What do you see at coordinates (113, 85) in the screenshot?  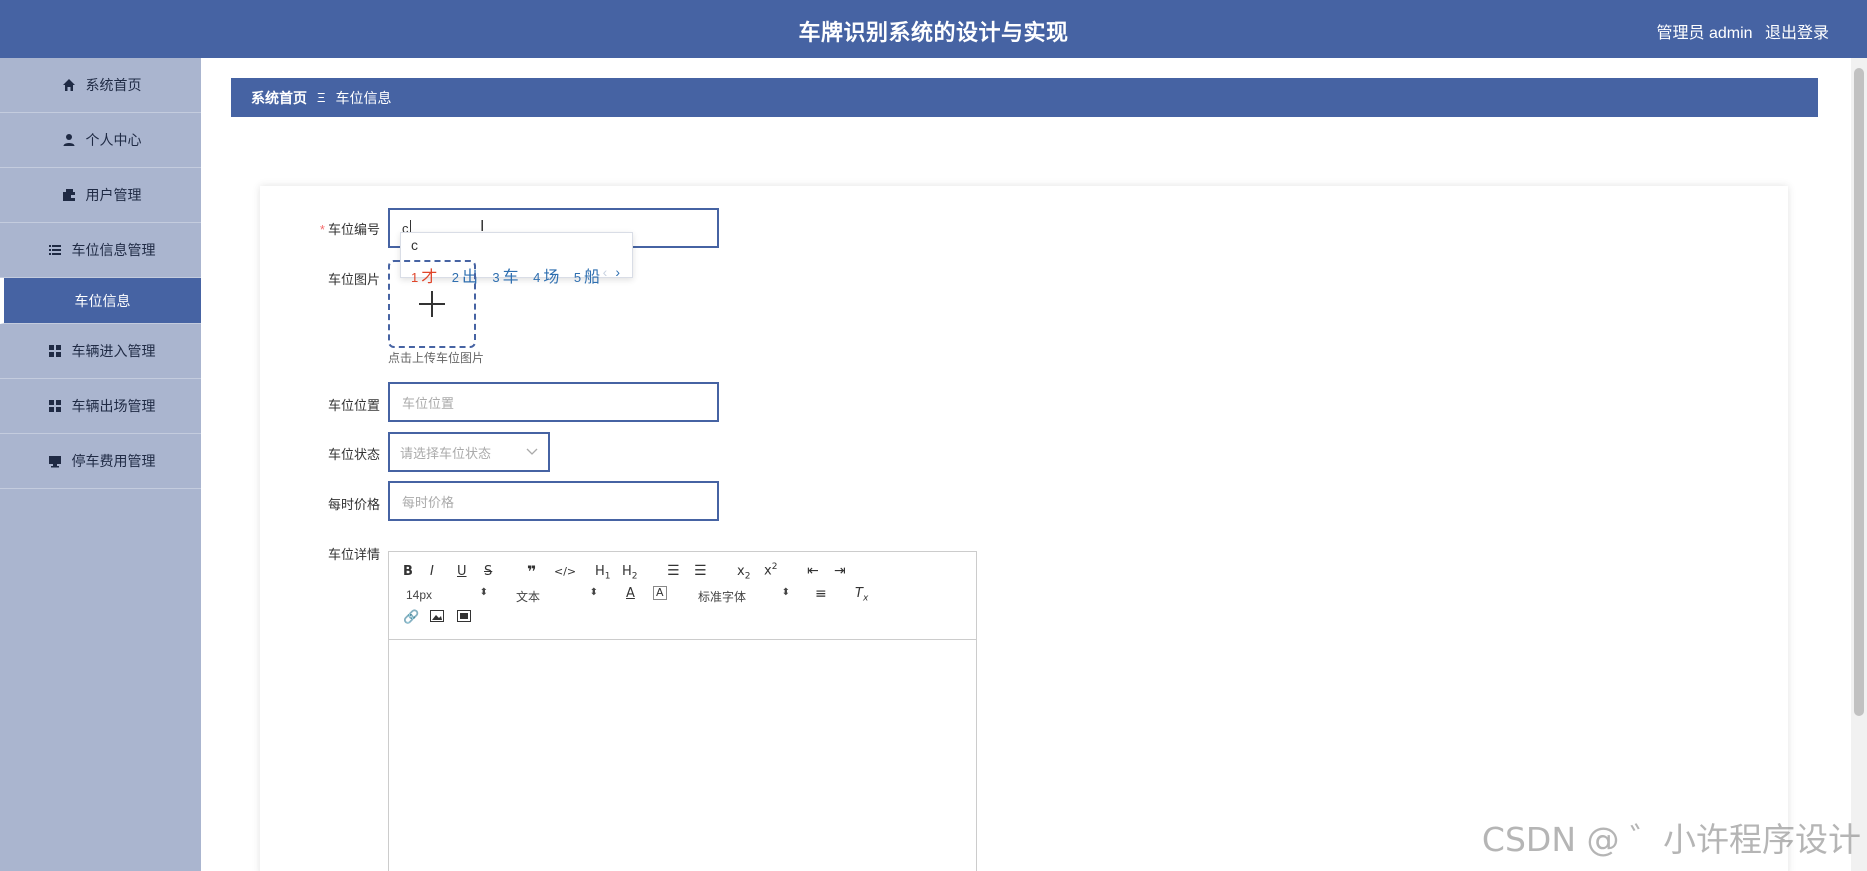 I see `sidebar-item-label: 系统首页` at bounding box center [113, 85].